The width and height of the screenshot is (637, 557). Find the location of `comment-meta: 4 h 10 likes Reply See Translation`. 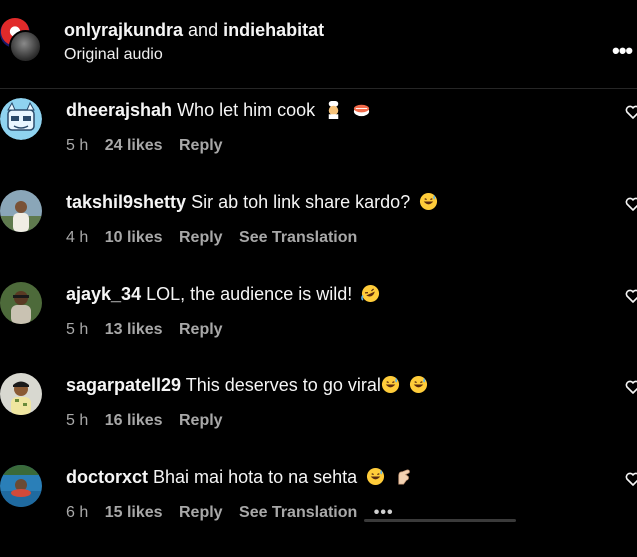

comment-meta: 4 h 10 likes Reply See Translation is located at coordinates (217, 238).